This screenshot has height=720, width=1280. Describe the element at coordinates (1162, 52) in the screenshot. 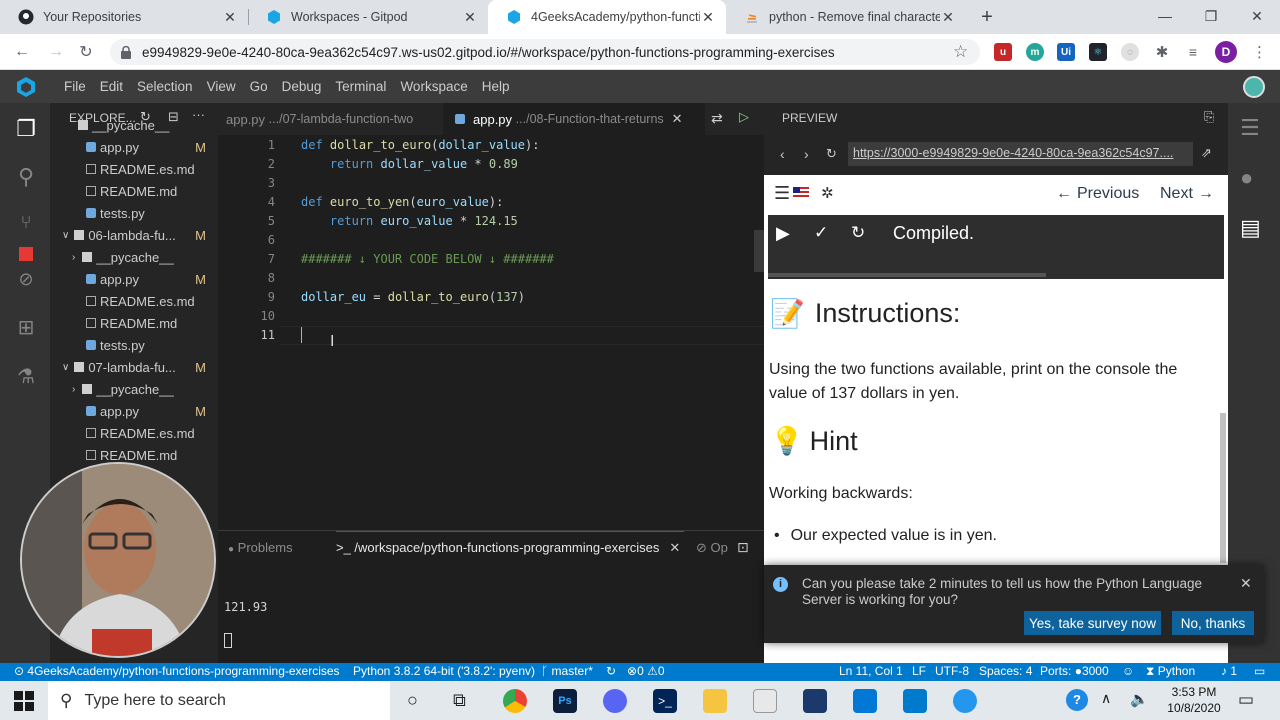

I see `puzzle-icon: ✱` at that location.